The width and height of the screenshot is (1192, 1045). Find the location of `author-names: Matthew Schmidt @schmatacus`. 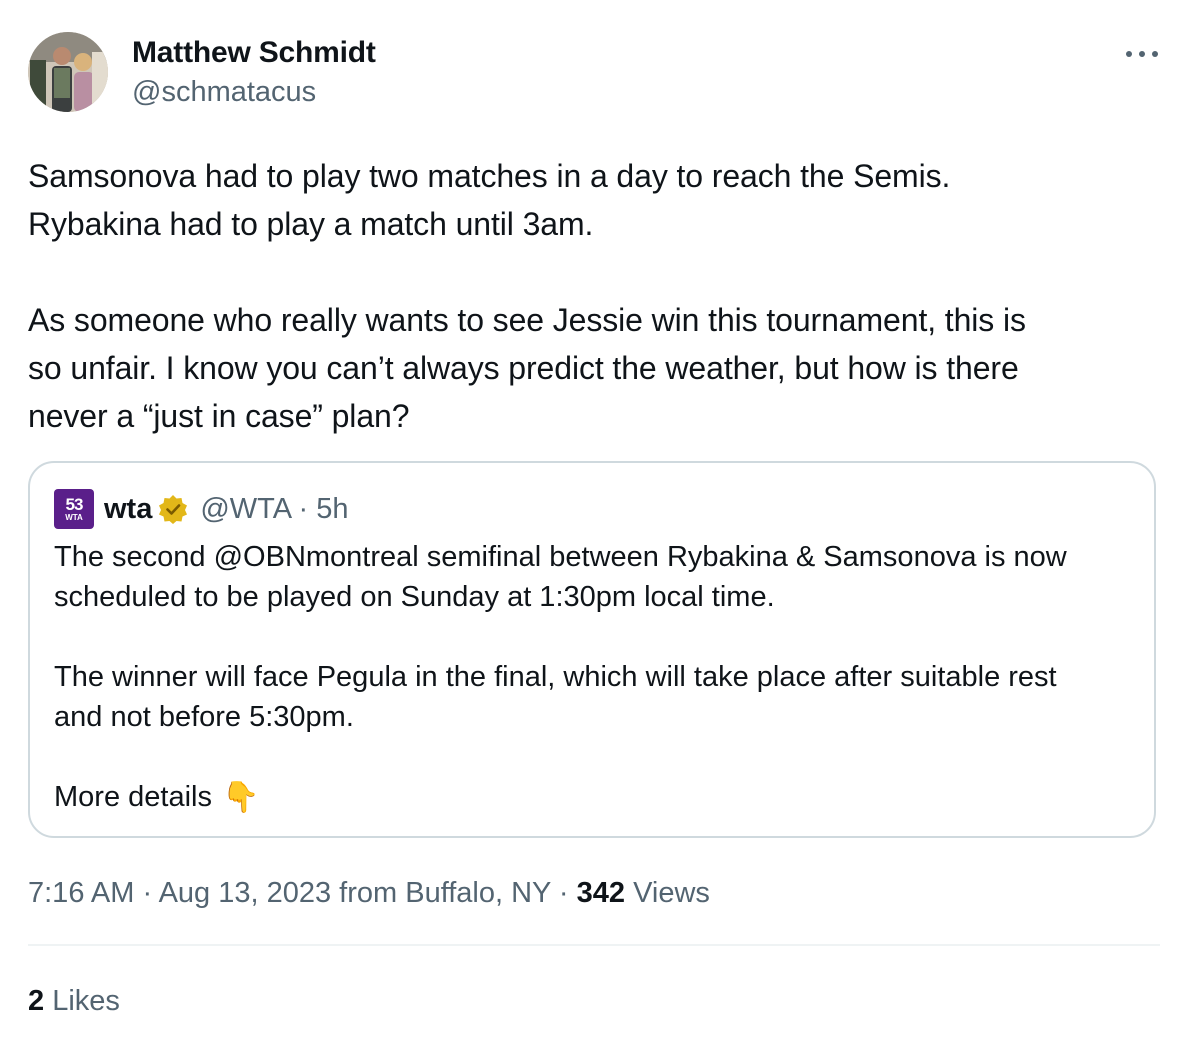

author-names: Matthew Schmidt @schmatacus is located at coordinates (254, 73).